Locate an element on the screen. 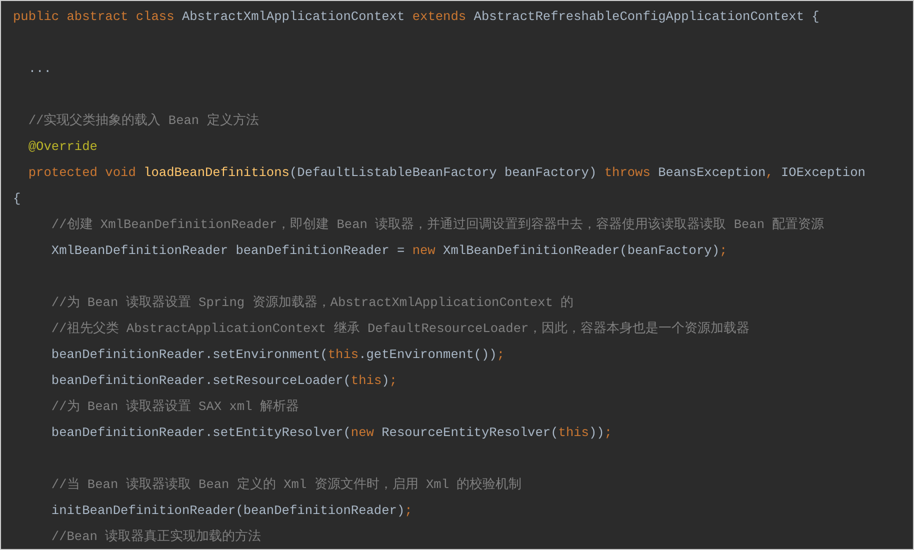 The width and height of the screenshot is (914, 550). code-line: protected void loadBeanDefinitions(DefaultListableBeanFactory beanFactory) throws BeansException, IOException is located at coordinates (446, 173).